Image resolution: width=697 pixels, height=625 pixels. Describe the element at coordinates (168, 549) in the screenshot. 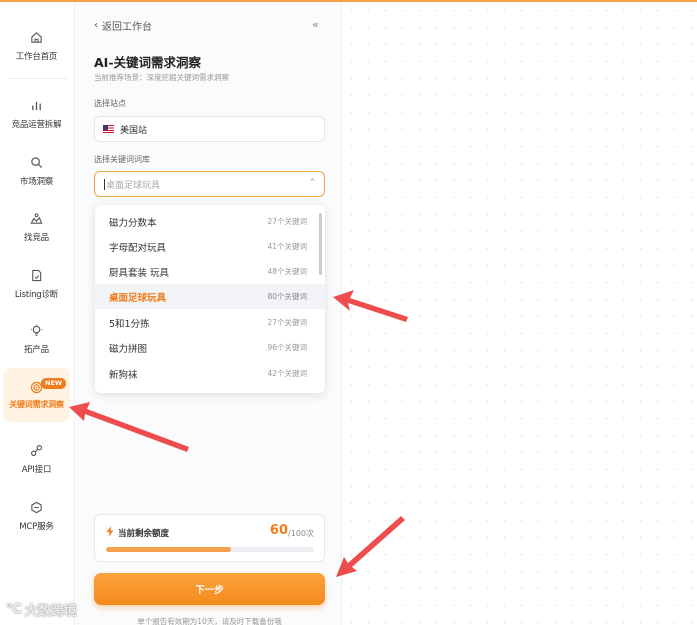

I see `quota-progress-fill` at that location.